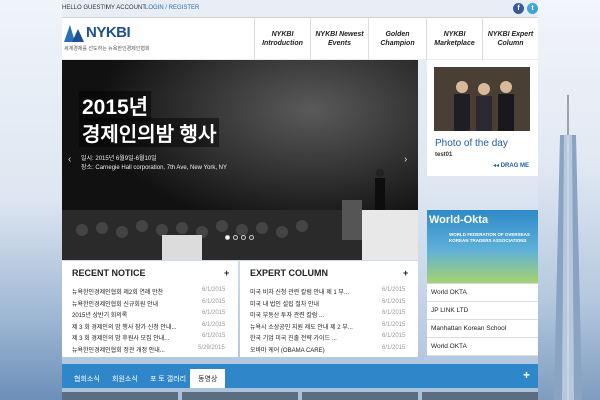  I want to click on slider-next-icon: ›, so click(405, 159).